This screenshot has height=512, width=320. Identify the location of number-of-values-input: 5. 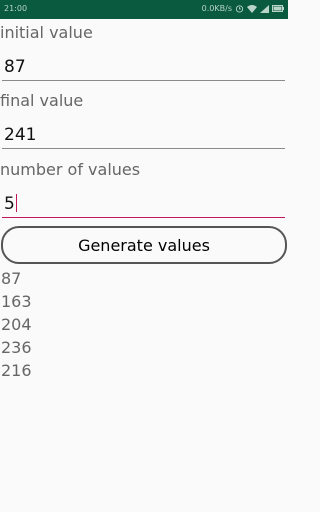
(10, 204).